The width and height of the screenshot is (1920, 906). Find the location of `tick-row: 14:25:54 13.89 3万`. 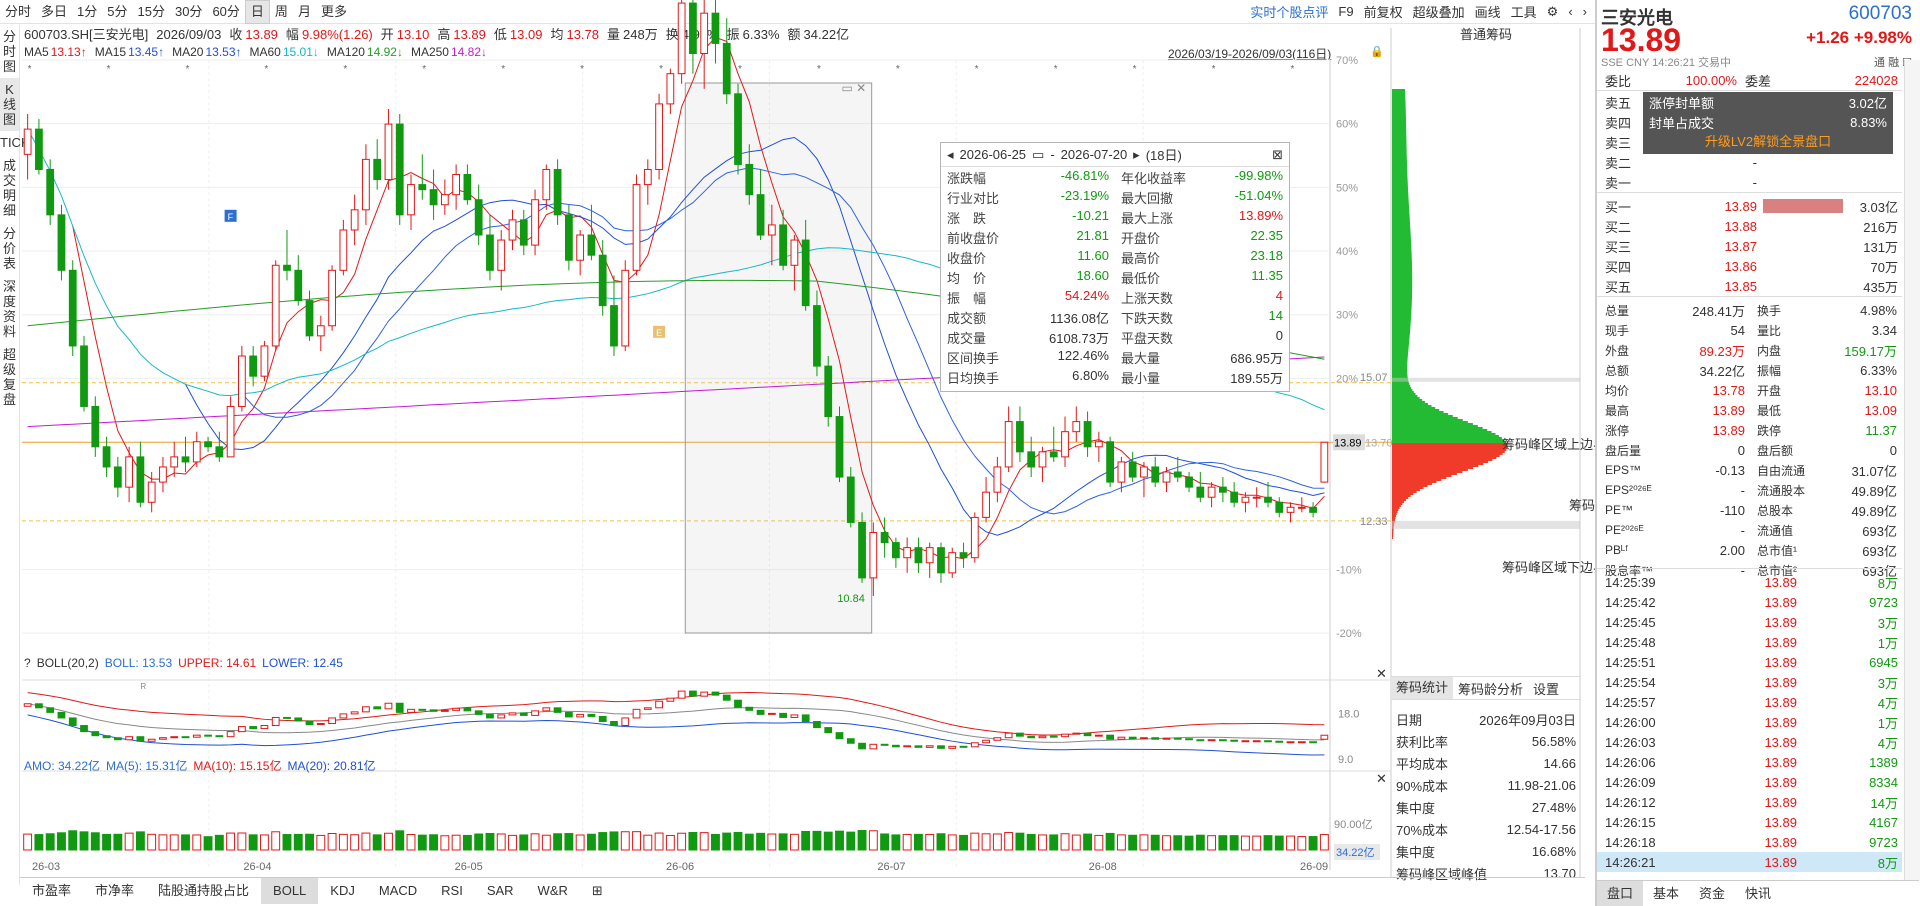

tick-row: 14:25:54 13.89 3万 is located at coordinates (1749, 682).